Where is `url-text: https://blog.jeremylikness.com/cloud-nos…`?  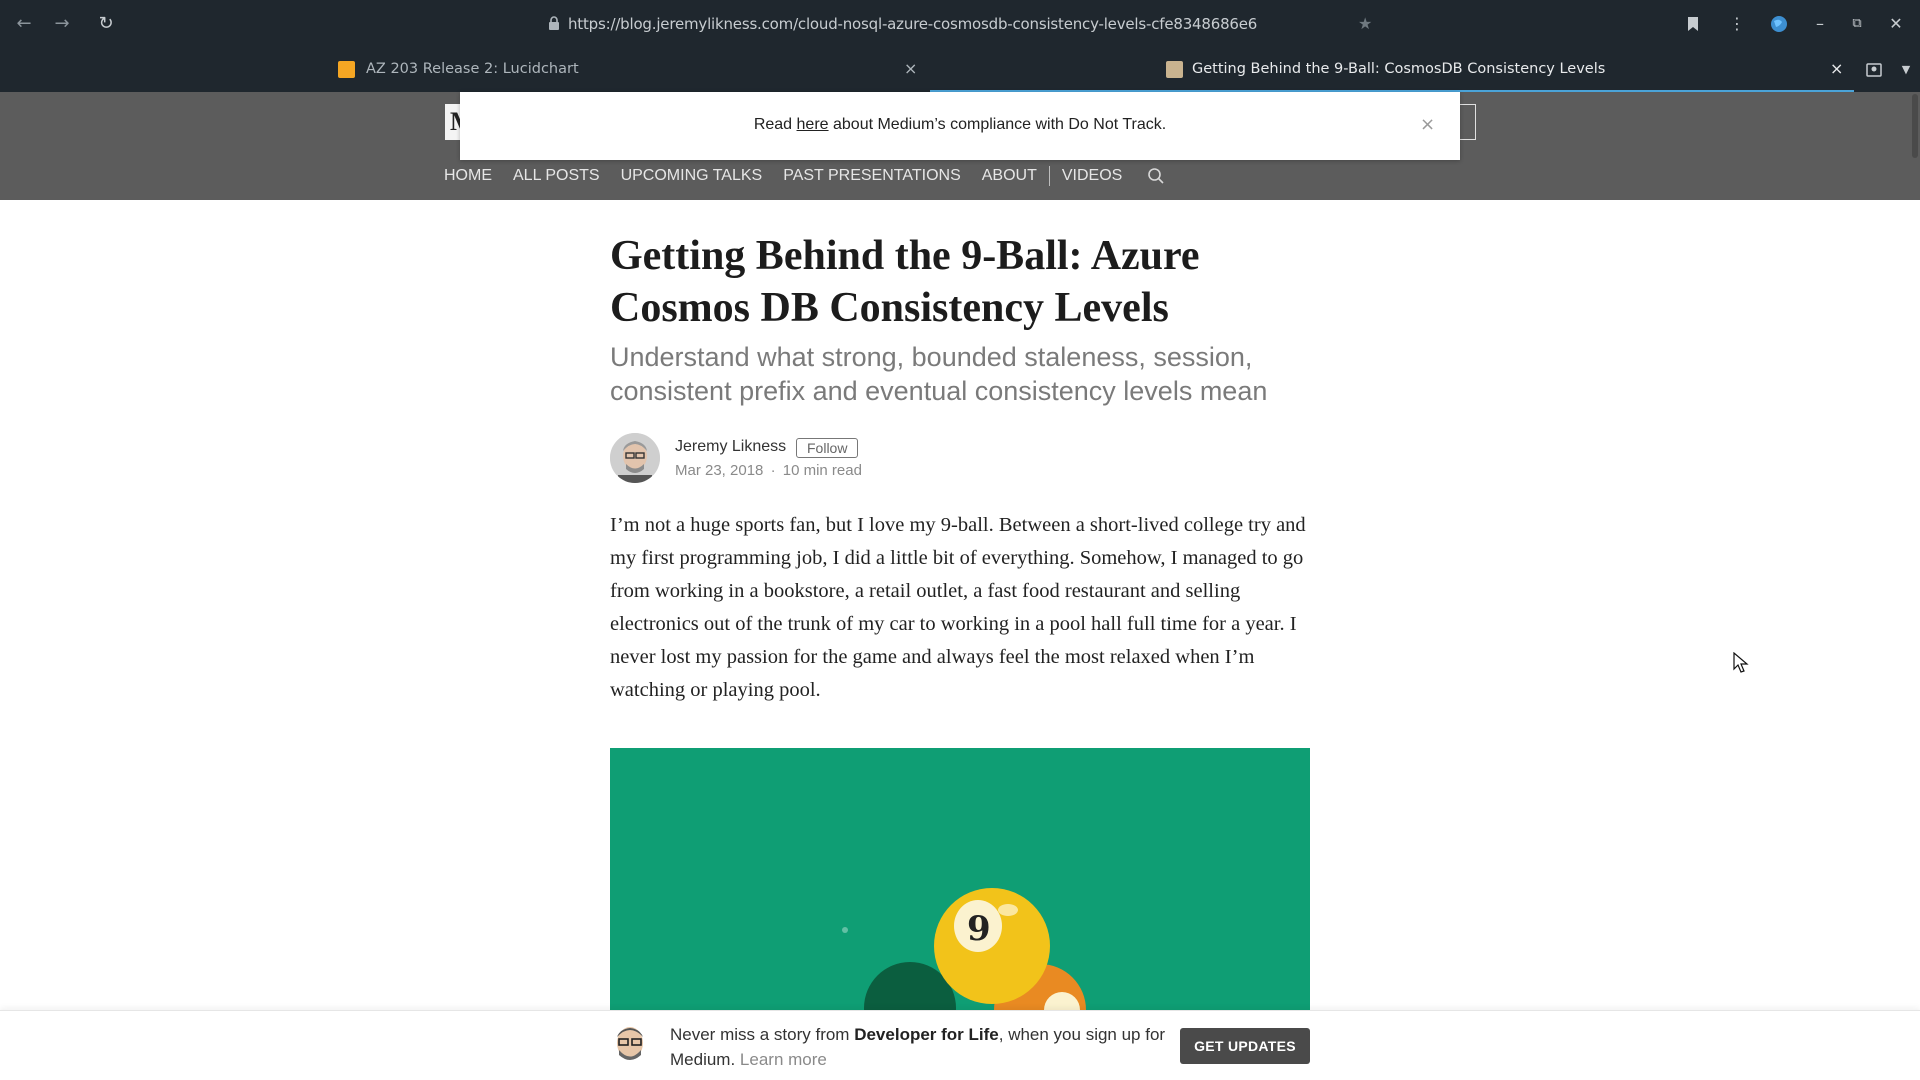
url-text: https://blog.jeremylikness.com/cloud-nos… is located at coordinates (913, 24).